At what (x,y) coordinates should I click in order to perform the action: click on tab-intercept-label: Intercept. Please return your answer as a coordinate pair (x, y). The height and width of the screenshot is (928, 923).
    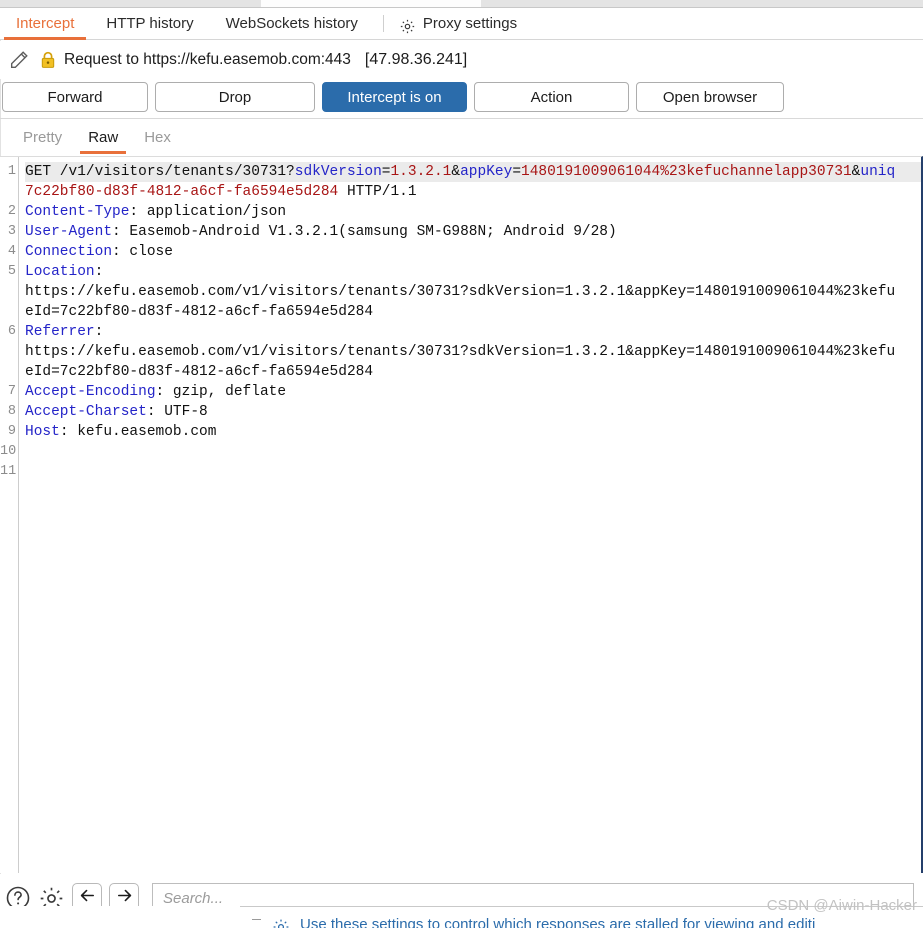
    Looking at the image, I should click on (45, 23).